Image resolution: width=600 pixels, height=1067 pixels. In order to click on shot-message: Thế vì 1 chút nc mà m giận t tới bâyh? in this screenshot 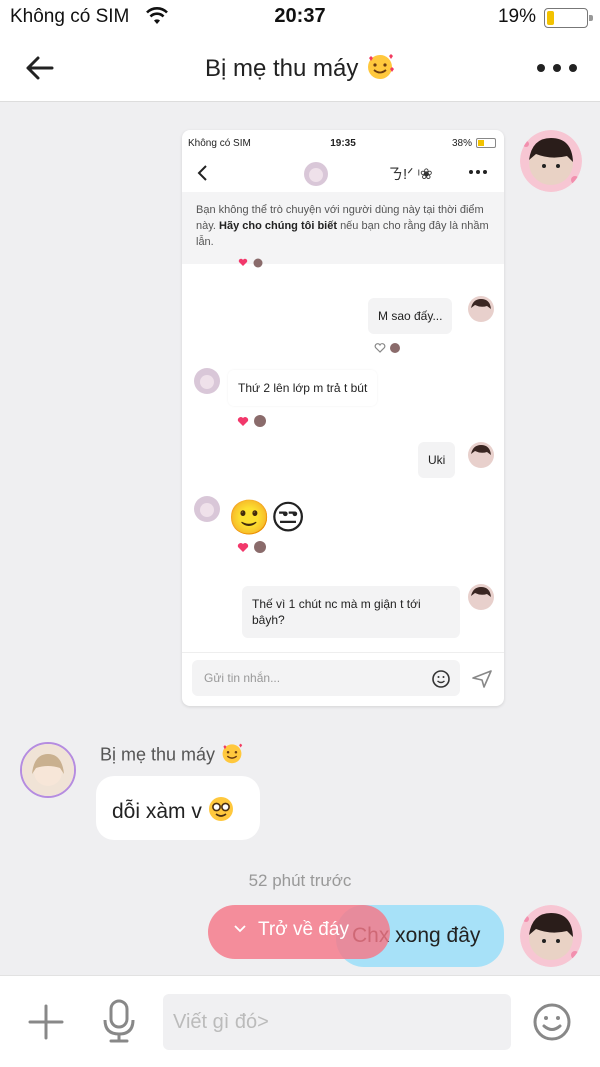, I will do `click(351, 612)`.